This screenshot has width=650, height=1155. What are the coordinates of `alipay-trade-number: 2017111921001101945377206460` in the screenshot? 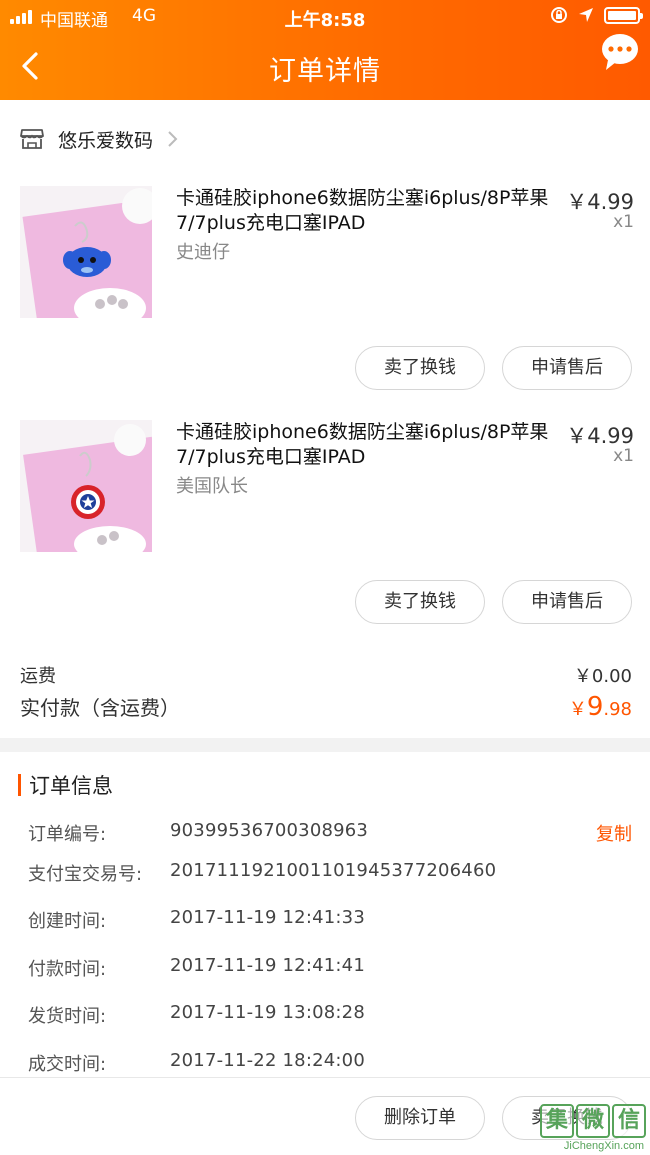 It's located at (333, 870).